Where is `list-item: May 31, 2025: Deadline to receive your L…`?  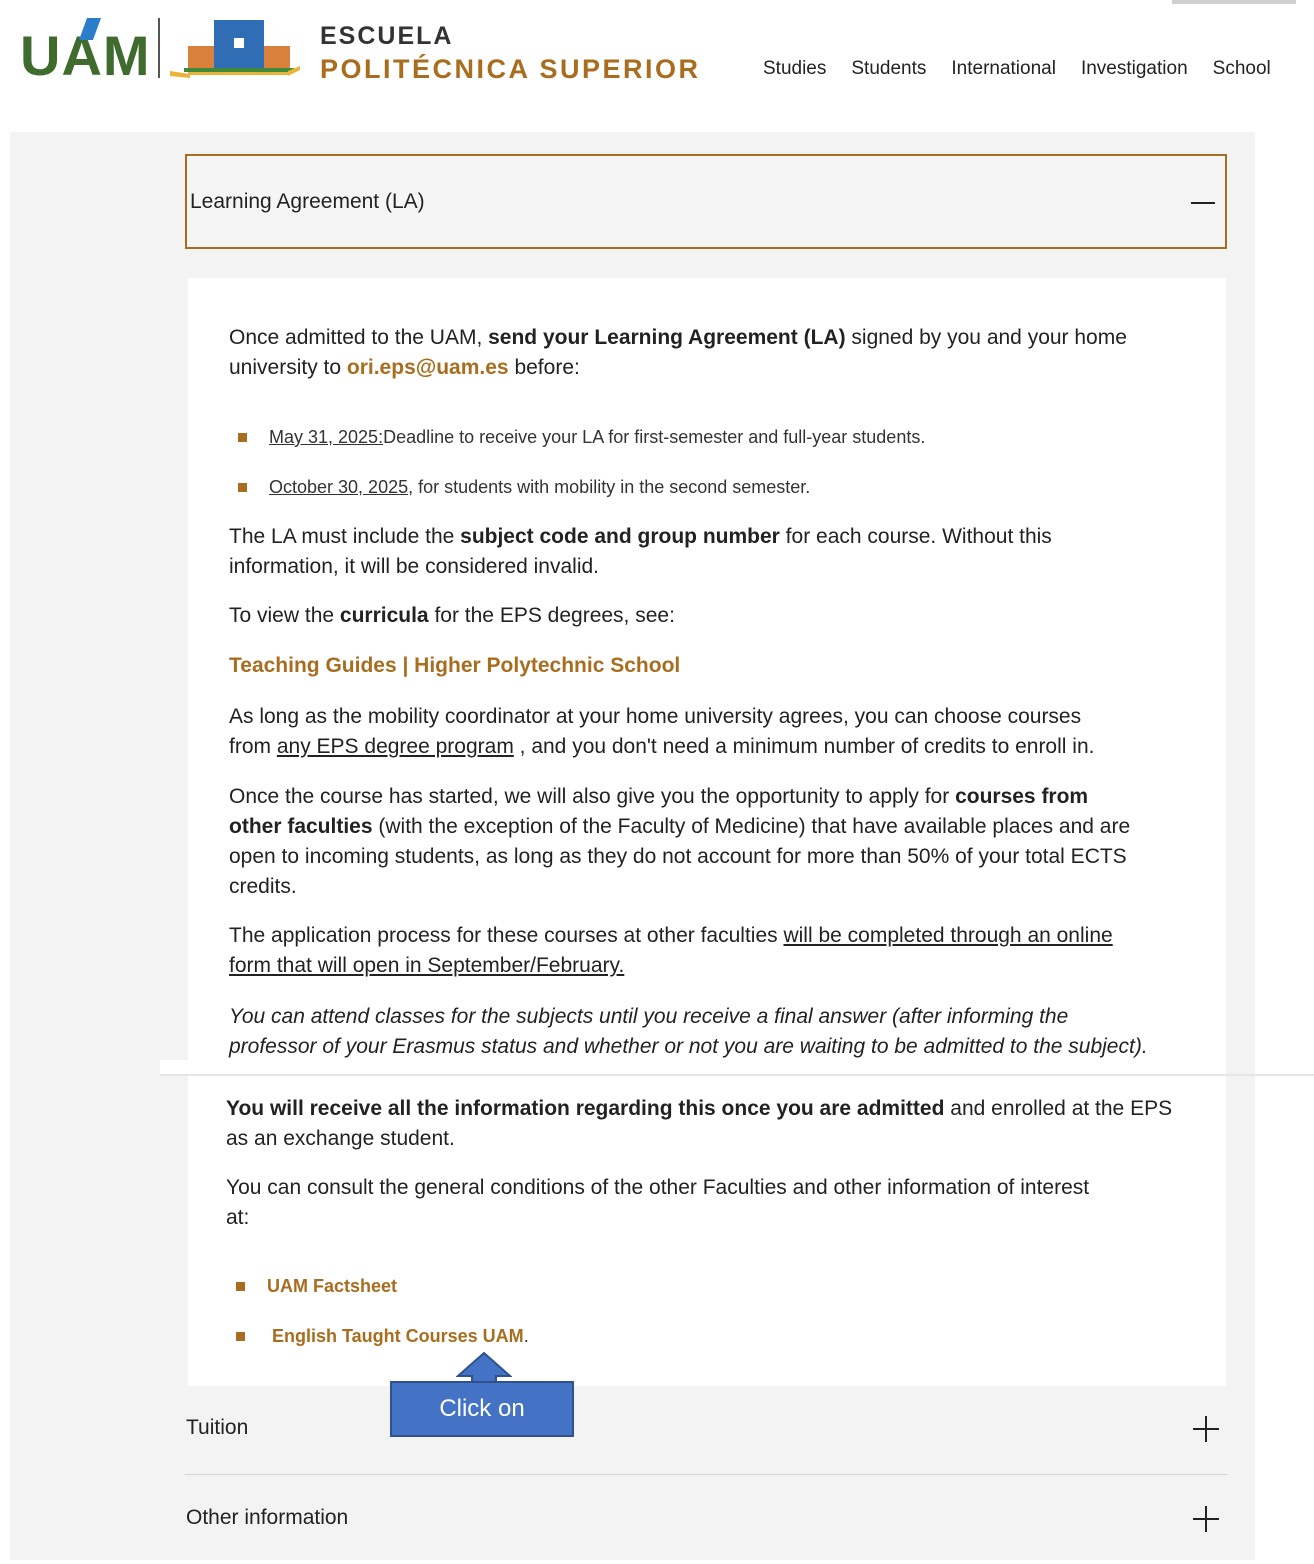 list-item: May 31, 2025: Deadline to receive your L… is located at coordinates (581, 437).